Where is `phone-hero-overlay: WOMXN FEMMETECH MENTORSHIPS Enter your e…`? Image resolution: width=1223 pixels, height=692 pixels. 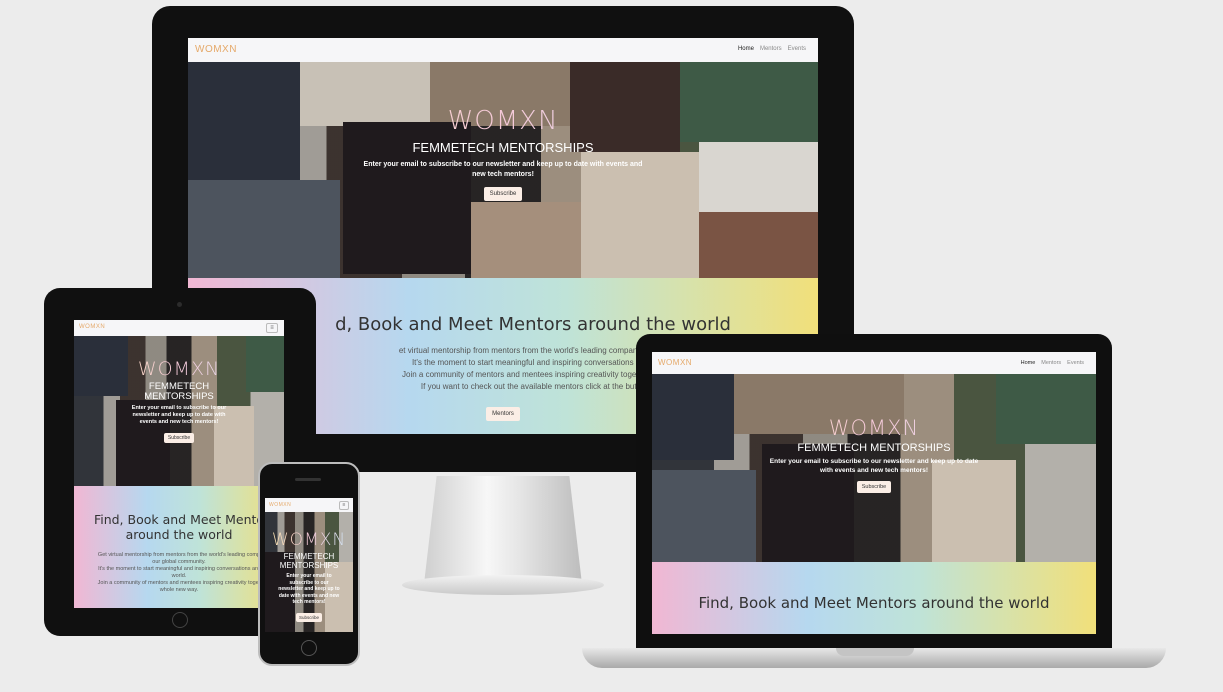 phone-hero-overlay: WOMXN FEMMETECH MENTORSHIPS Enter your e… is located at coordinates (309, 577).